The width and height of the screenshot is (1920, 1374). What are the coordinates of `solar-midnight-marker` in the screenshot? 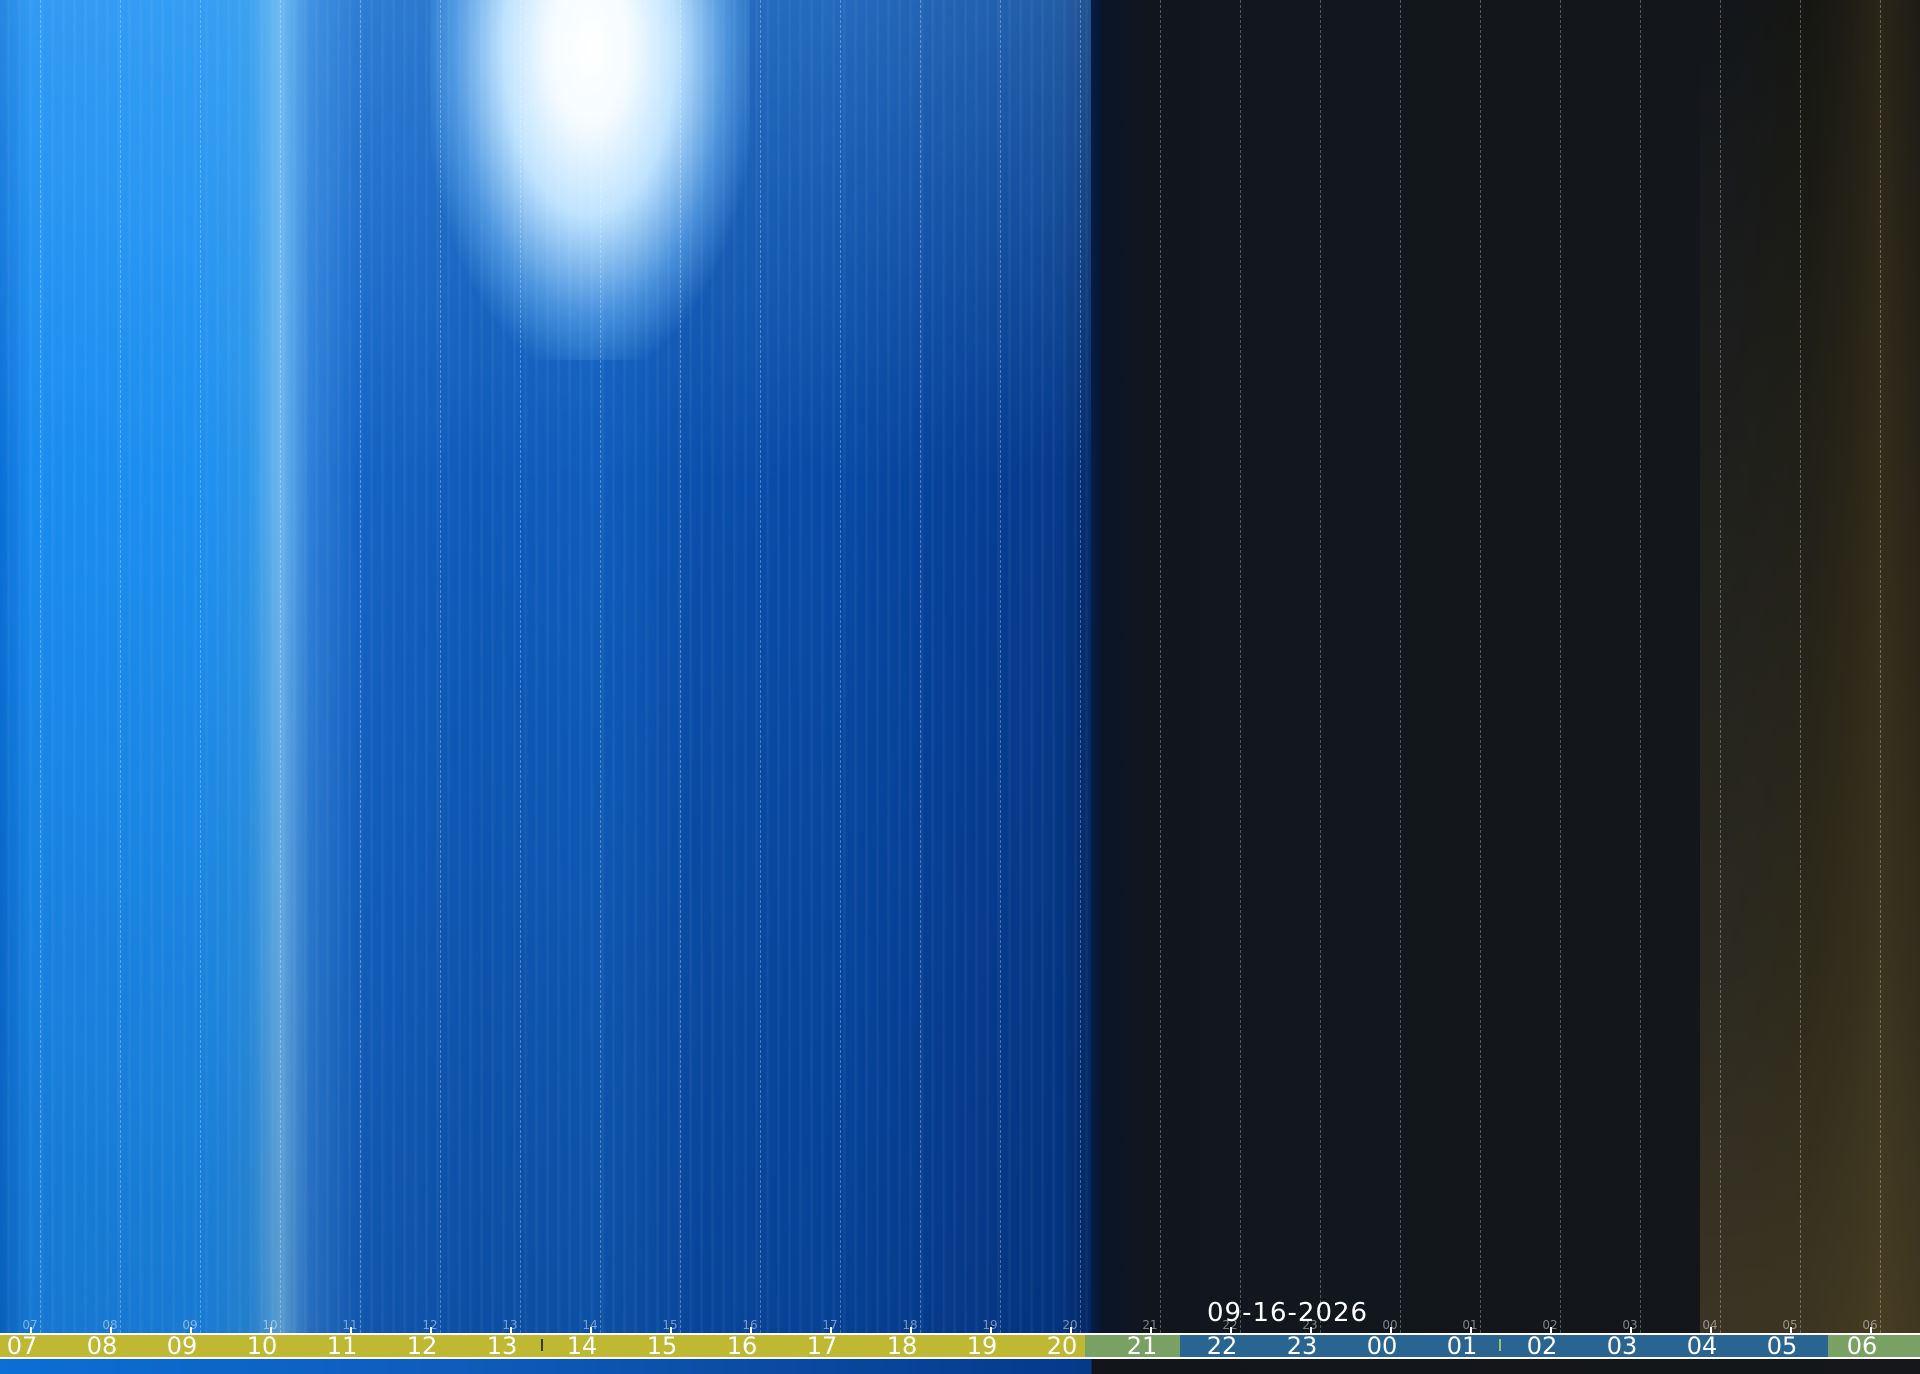 It's located at (1500, 1345).